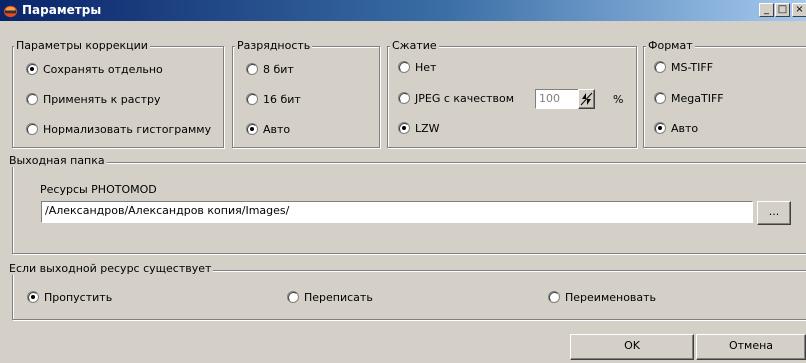 The image size is (806, 363). I want to click on format-option-label: MS-TIFF, so click(692, 67).